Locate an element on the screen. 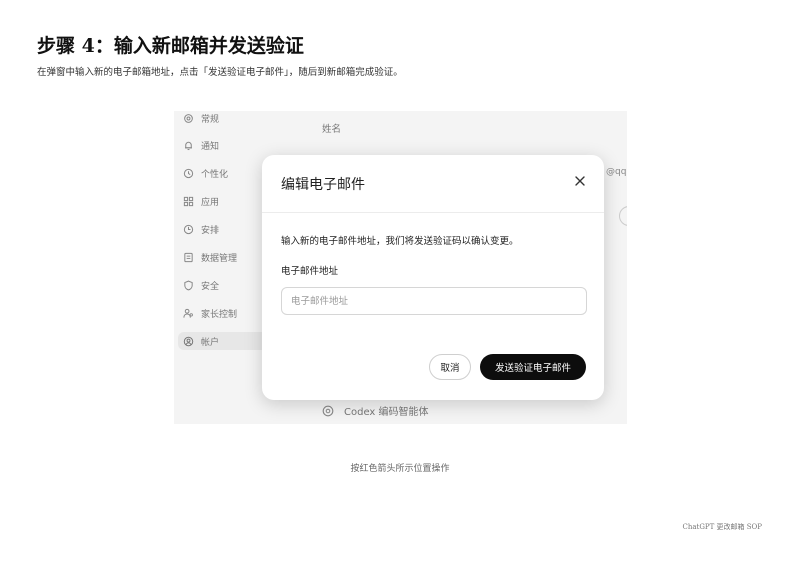 This screenshot has width=800, height=563. email-field is located at coordinates (434, 301).